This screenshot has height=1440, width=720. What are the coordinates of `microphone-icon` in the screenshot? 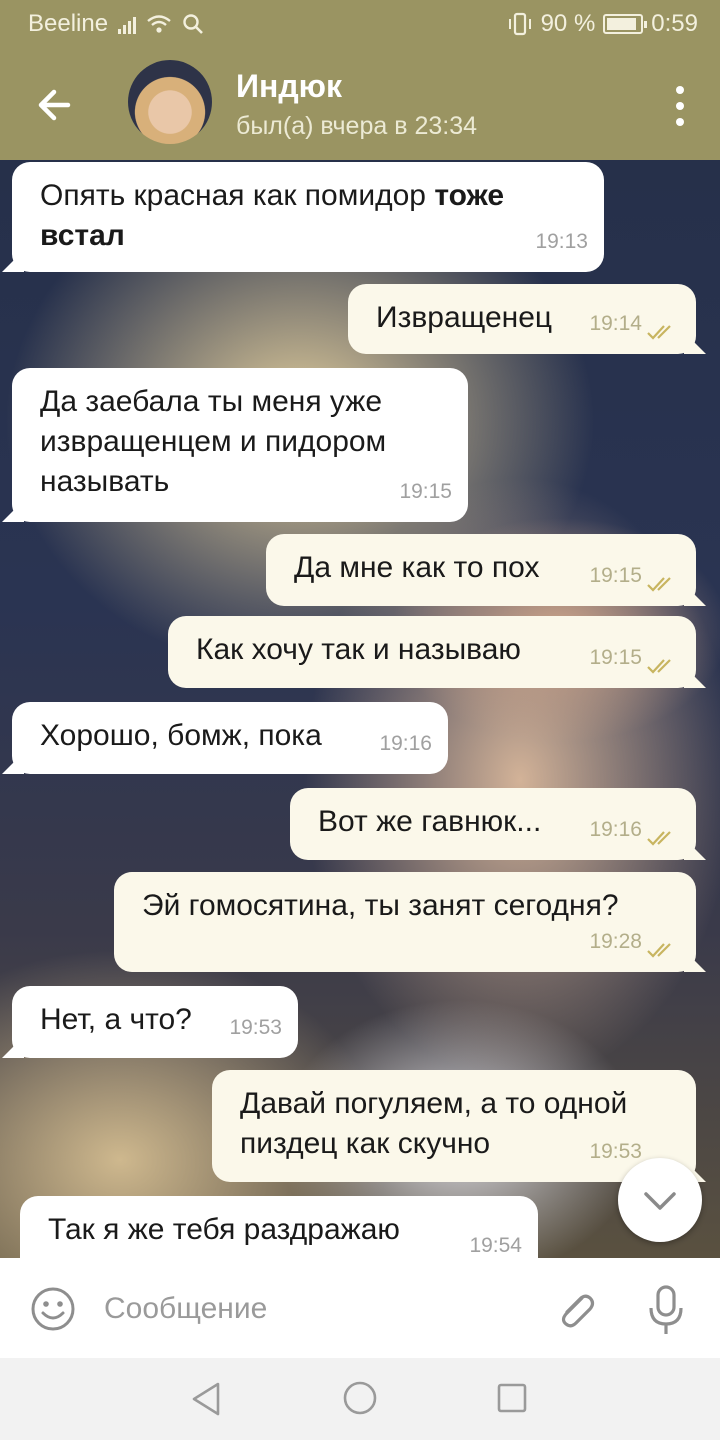 It's located at (666, 1310).